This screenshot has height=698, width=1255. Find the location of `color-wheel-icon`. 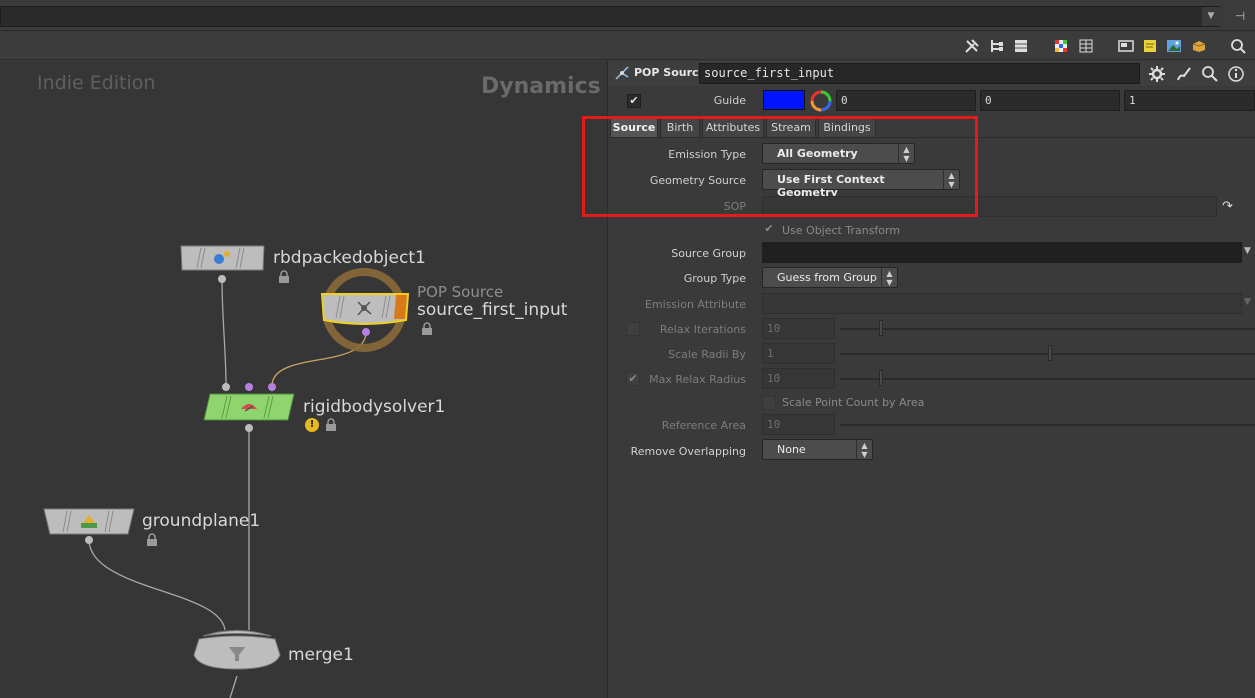

color-wheel-icon is located at coordinates (821, 101).